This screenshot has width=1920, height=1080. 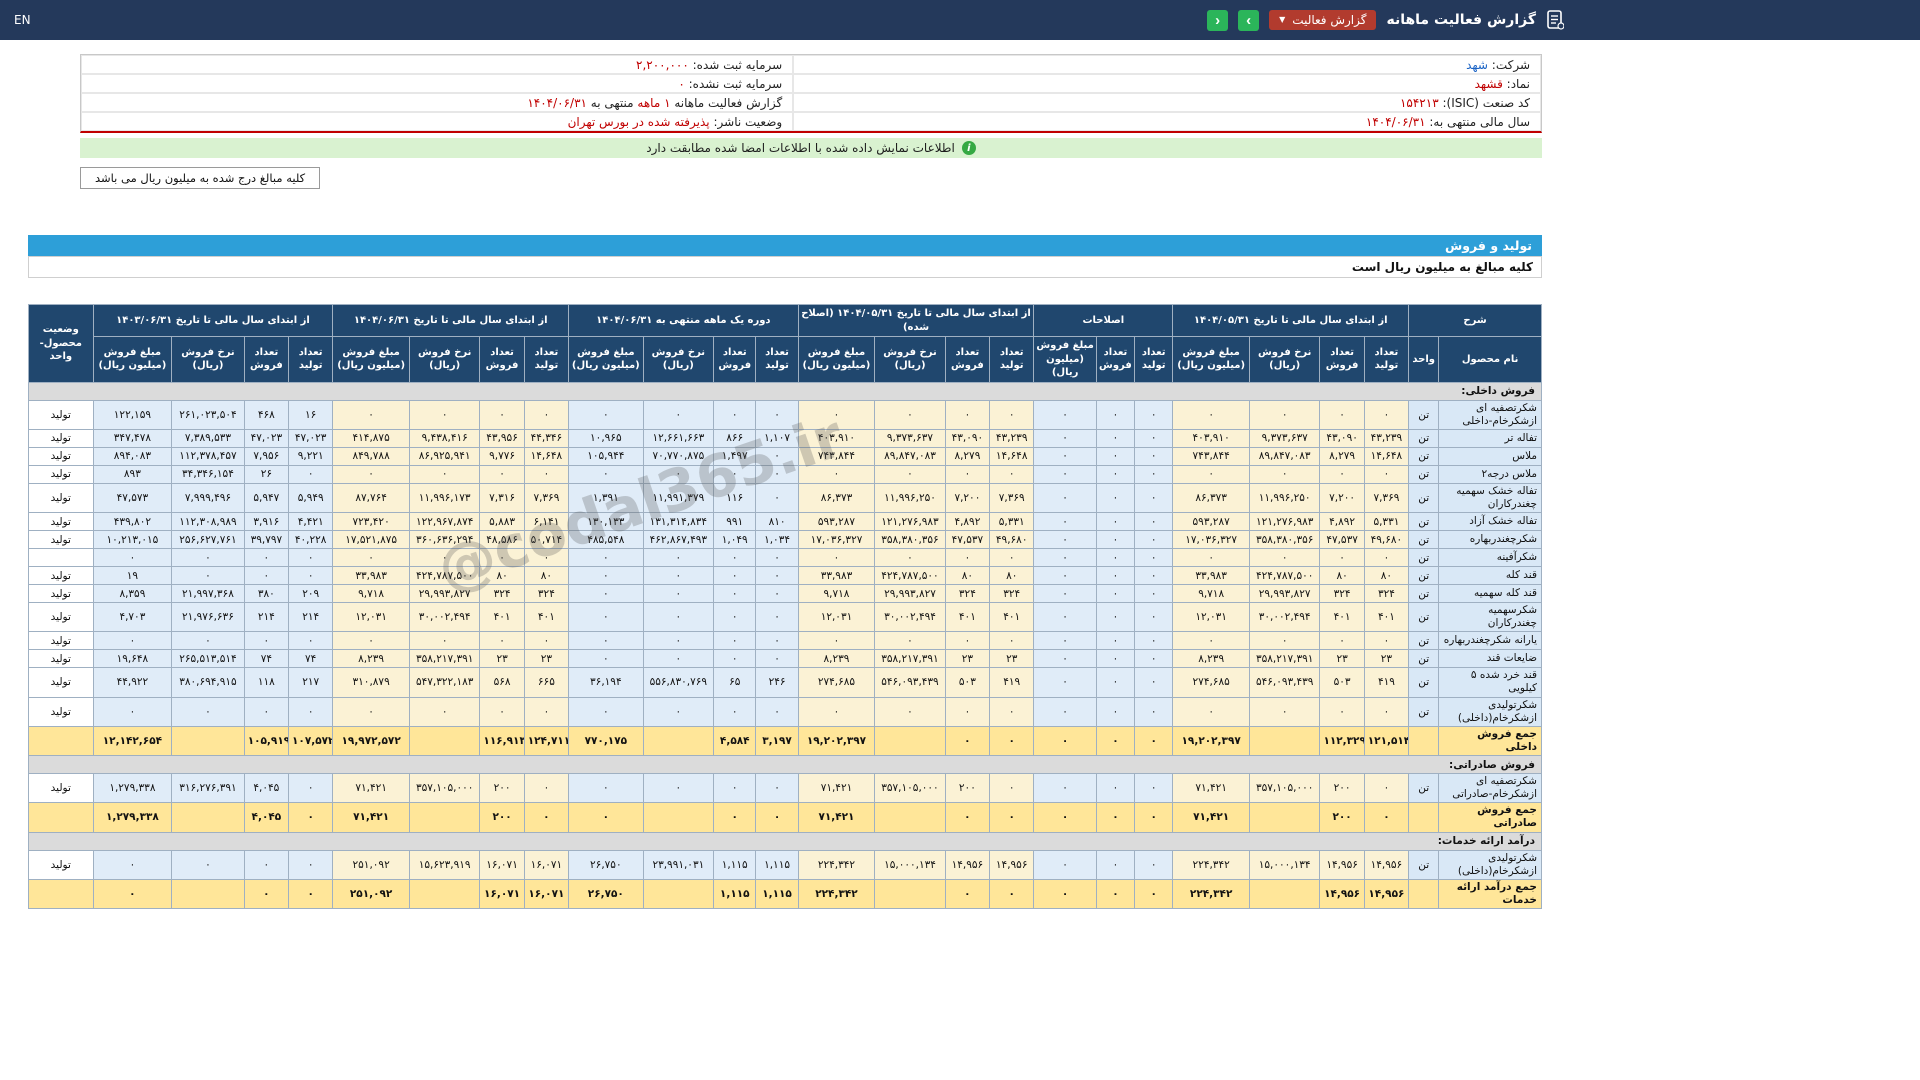 I want to click on cell-value: ۲۳, so click(x=967, y=659).